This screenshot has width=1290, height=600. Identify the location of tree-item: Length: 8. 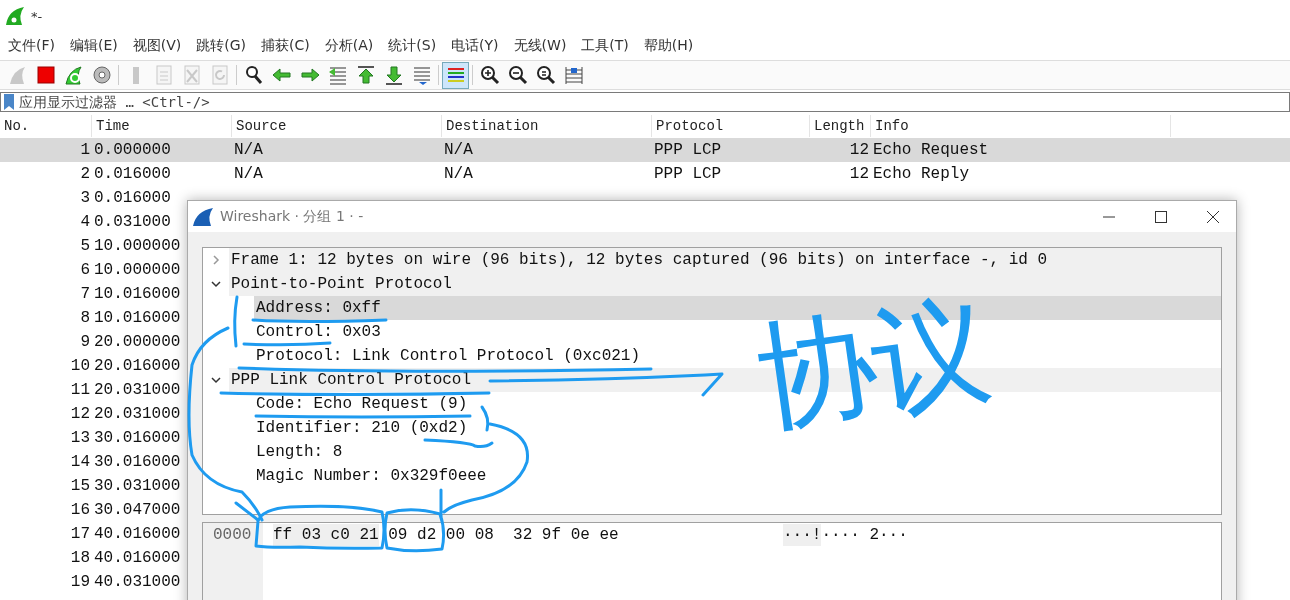
(298, 452).